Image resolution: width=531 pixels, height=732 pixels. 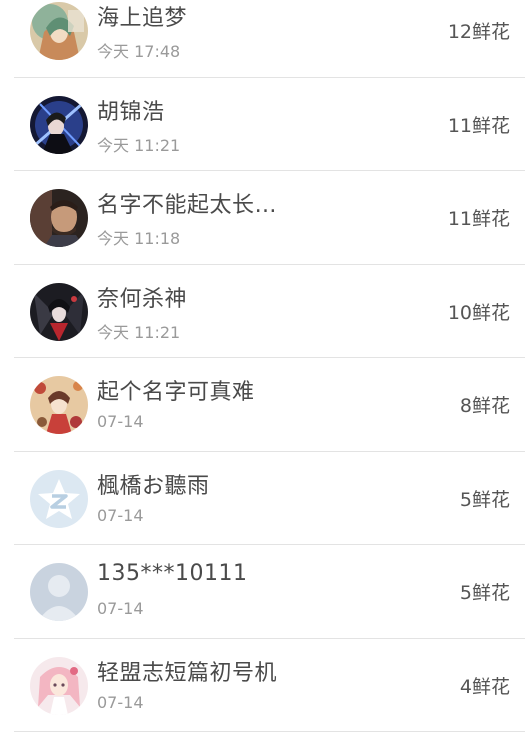 What do you see at coordinates (138, 50) in the screenshot?
I see `timestamp: 今天 17:48` at bounding box center [138, 50].